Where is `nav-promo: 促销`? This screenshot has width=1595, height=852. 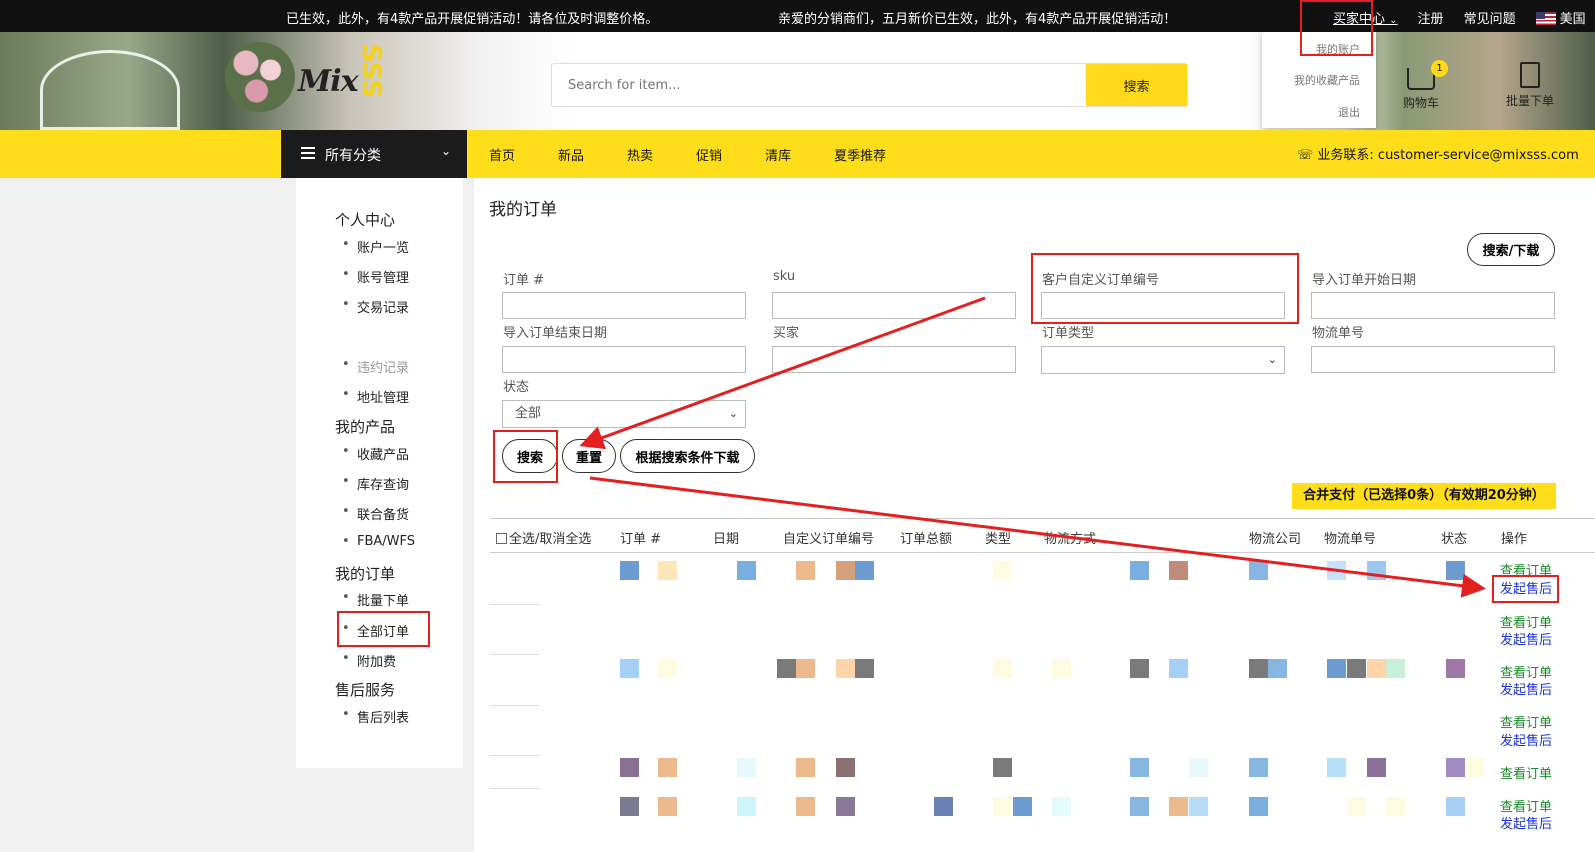 nav-promo: 促销 is located at coordinates (709, 154).